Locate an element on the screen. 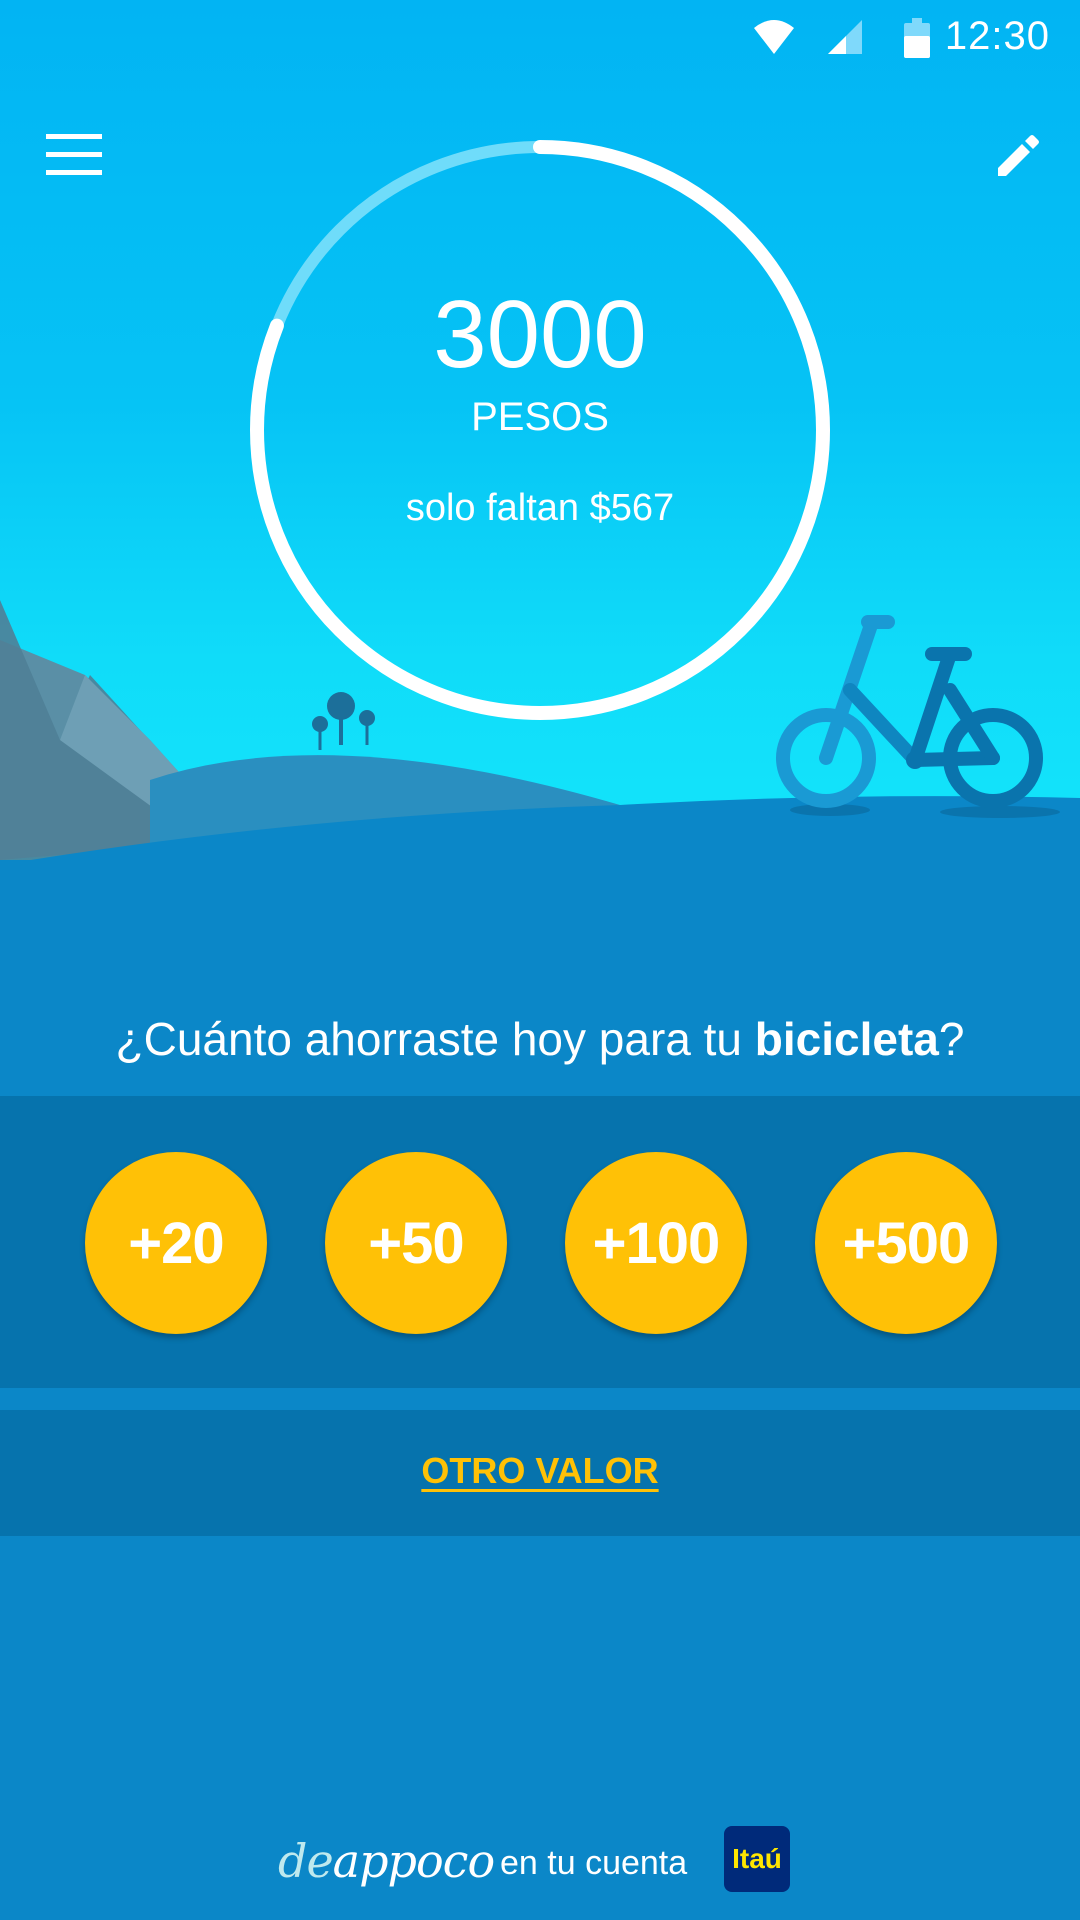 The width and height of the screenshot is (1080, 1920). other-value-band: OTRO VALOR is located at coordinates (540, 1473).